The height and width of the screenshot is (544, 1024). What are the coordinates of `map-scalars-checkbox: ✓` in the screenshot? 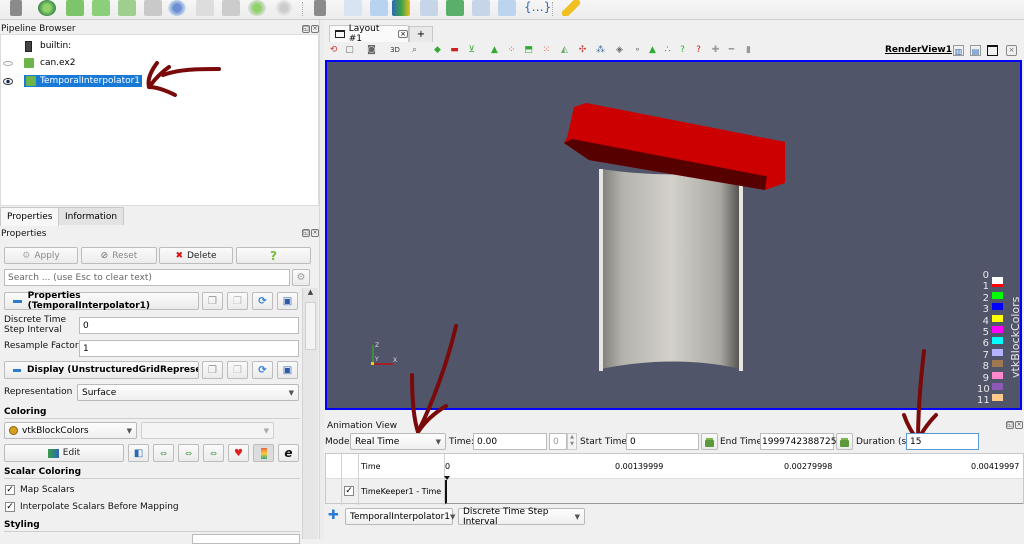 It's located at (10, 490).